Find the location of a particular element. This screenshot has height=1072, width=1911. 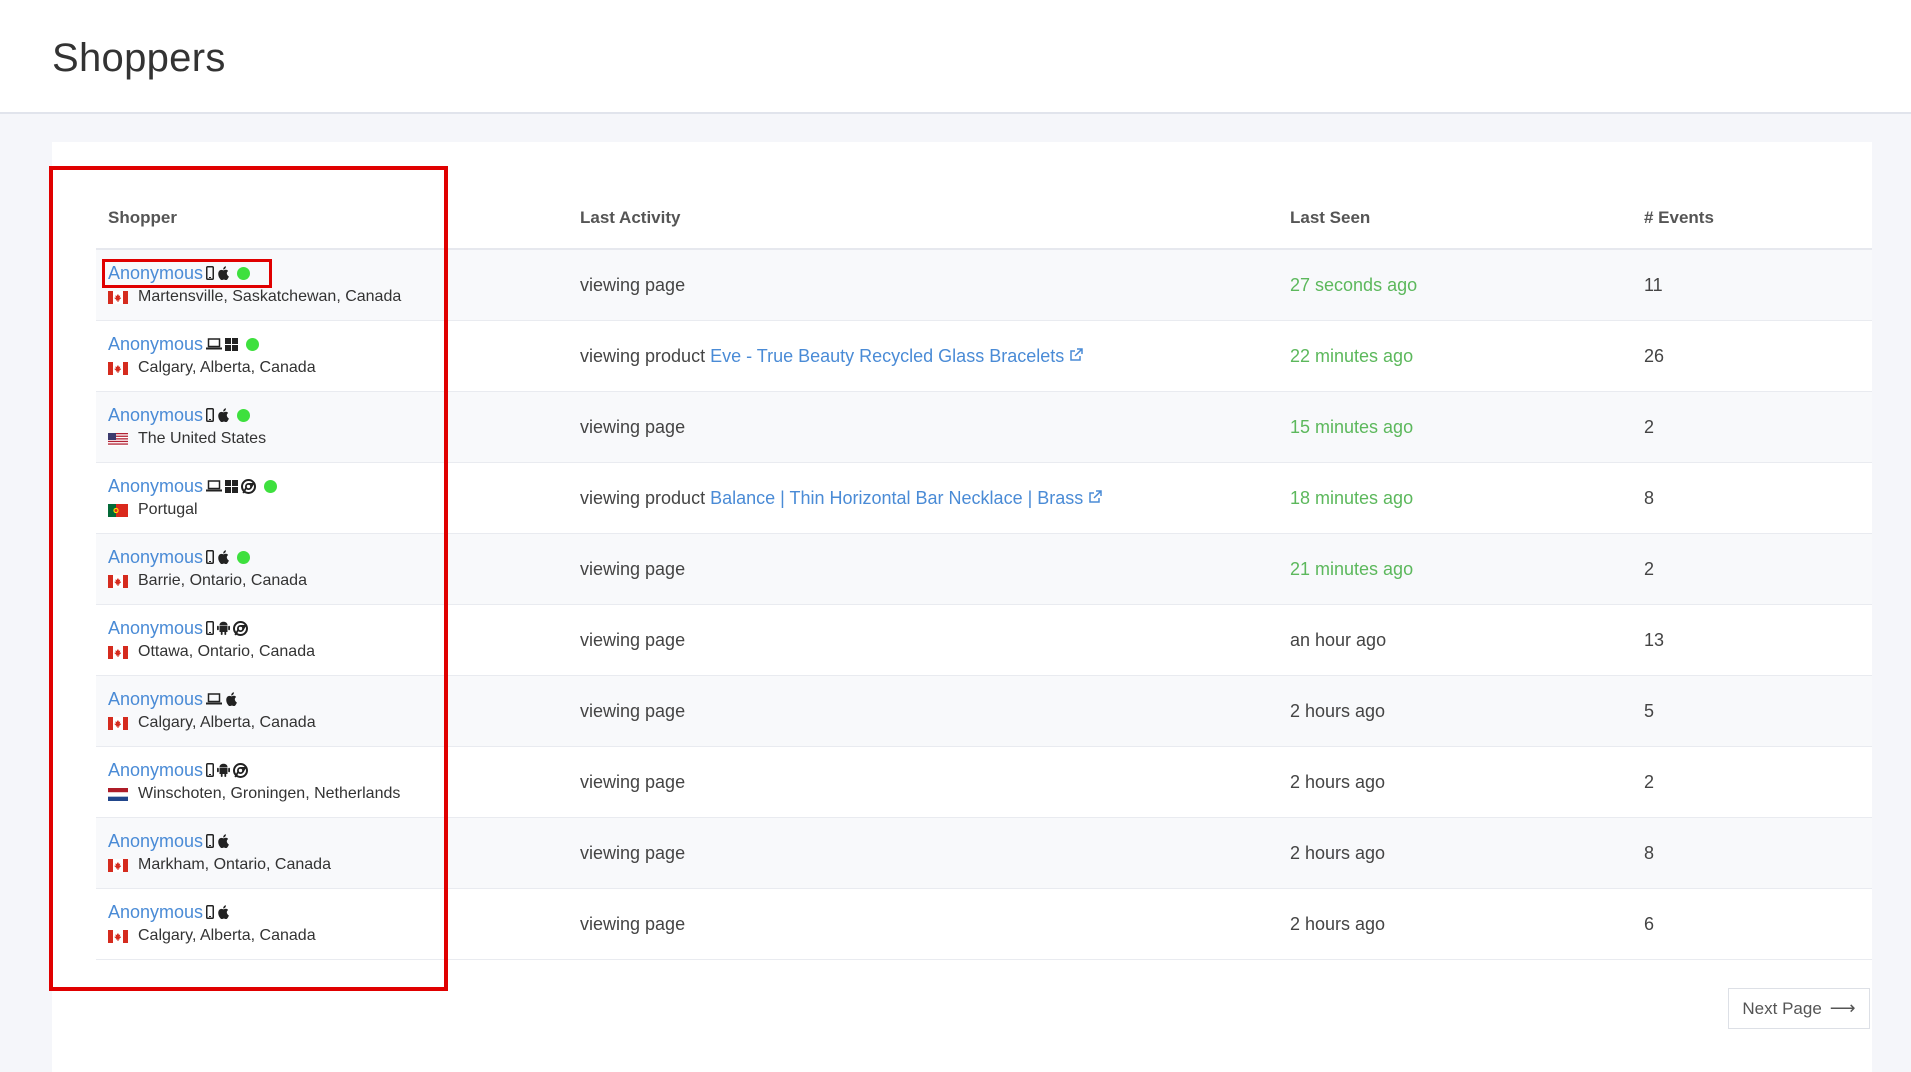

shopper-location: Barrie, Ontario, Canada is located at coordinates (318, 581).